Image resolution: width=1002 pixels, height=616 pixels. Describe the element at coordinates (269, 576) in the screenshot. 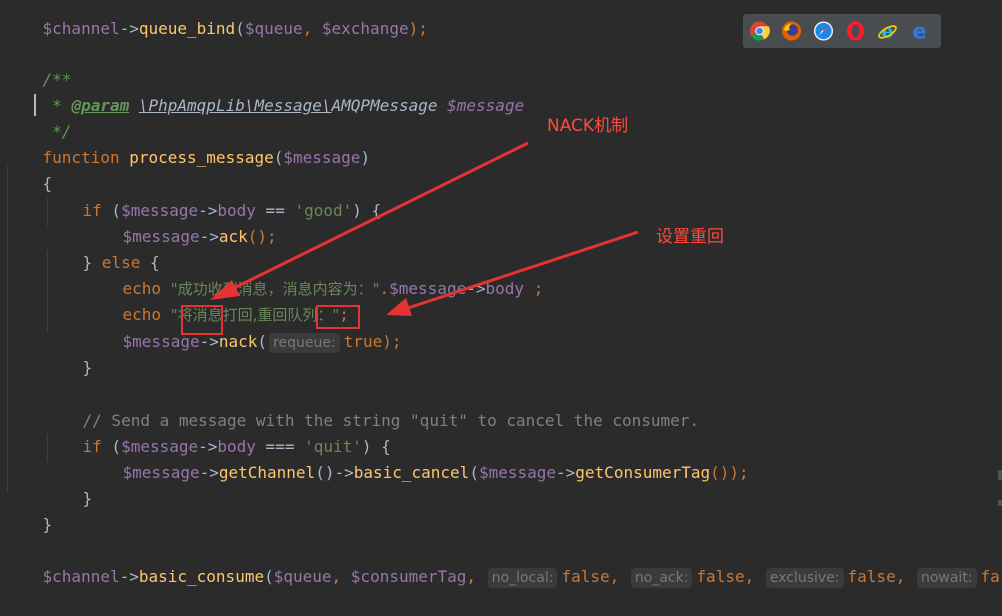

I see `code-token: (` at that location.